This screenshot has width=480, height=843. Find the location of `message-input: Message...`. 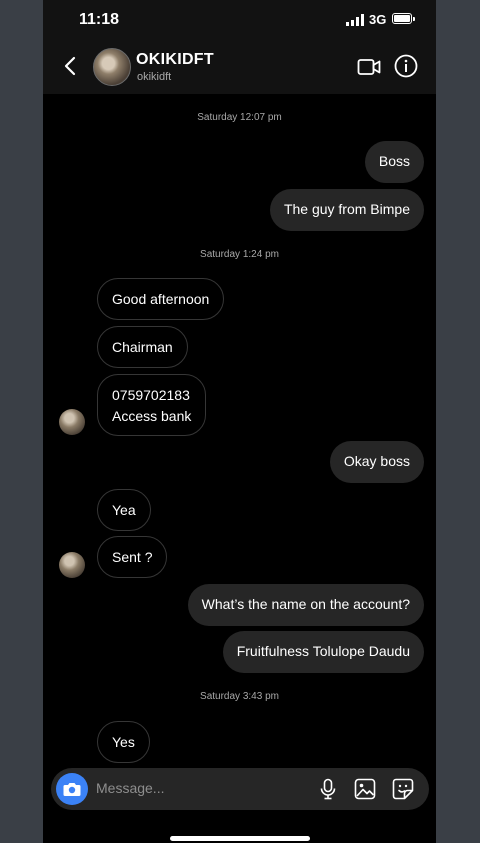

message-input: Message... is located at coordinates (130, 788).